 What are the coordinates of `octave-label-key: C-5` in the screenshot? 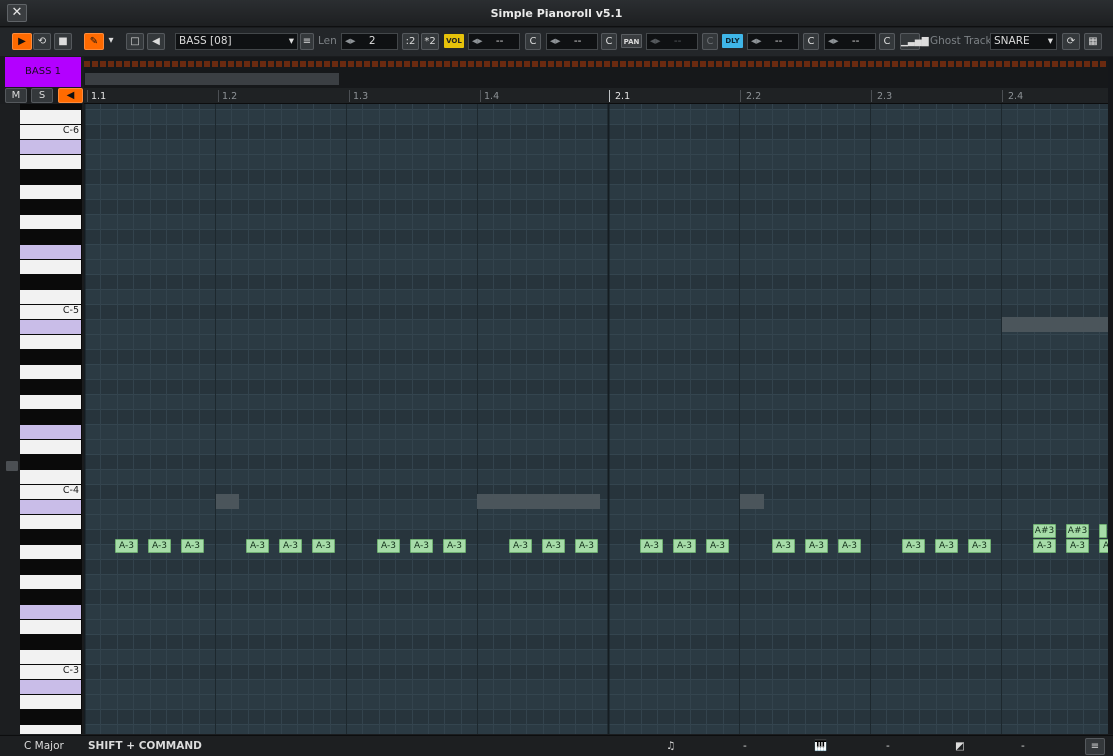 It's located at (50, 312).